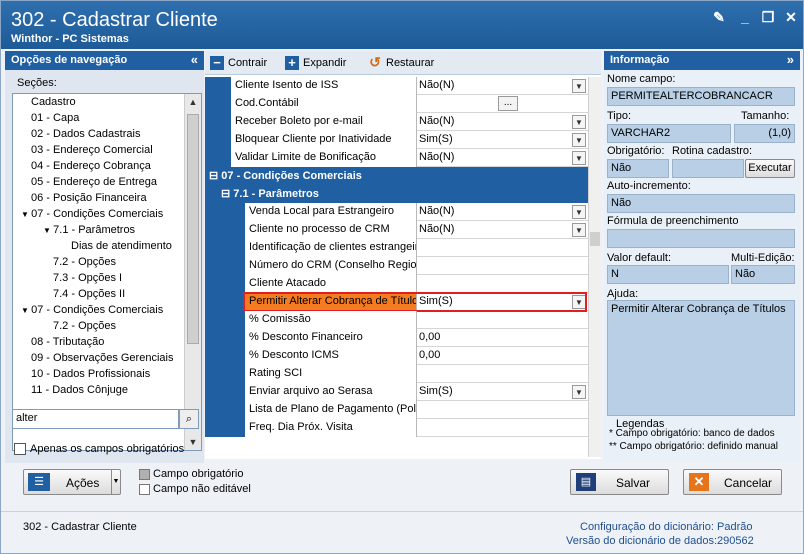 This screenshot has width=804, height=554. I want to click on grid-row: % Desconto Financeiro 0,00, so click(396, 338).